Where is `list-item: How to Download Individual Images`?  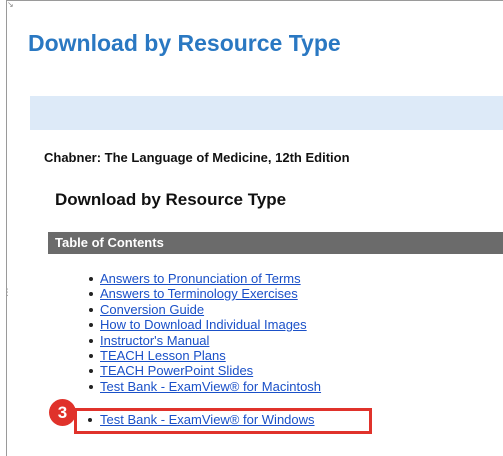 list-item: How to Download Individual Images is located at coordinates (183, 324).